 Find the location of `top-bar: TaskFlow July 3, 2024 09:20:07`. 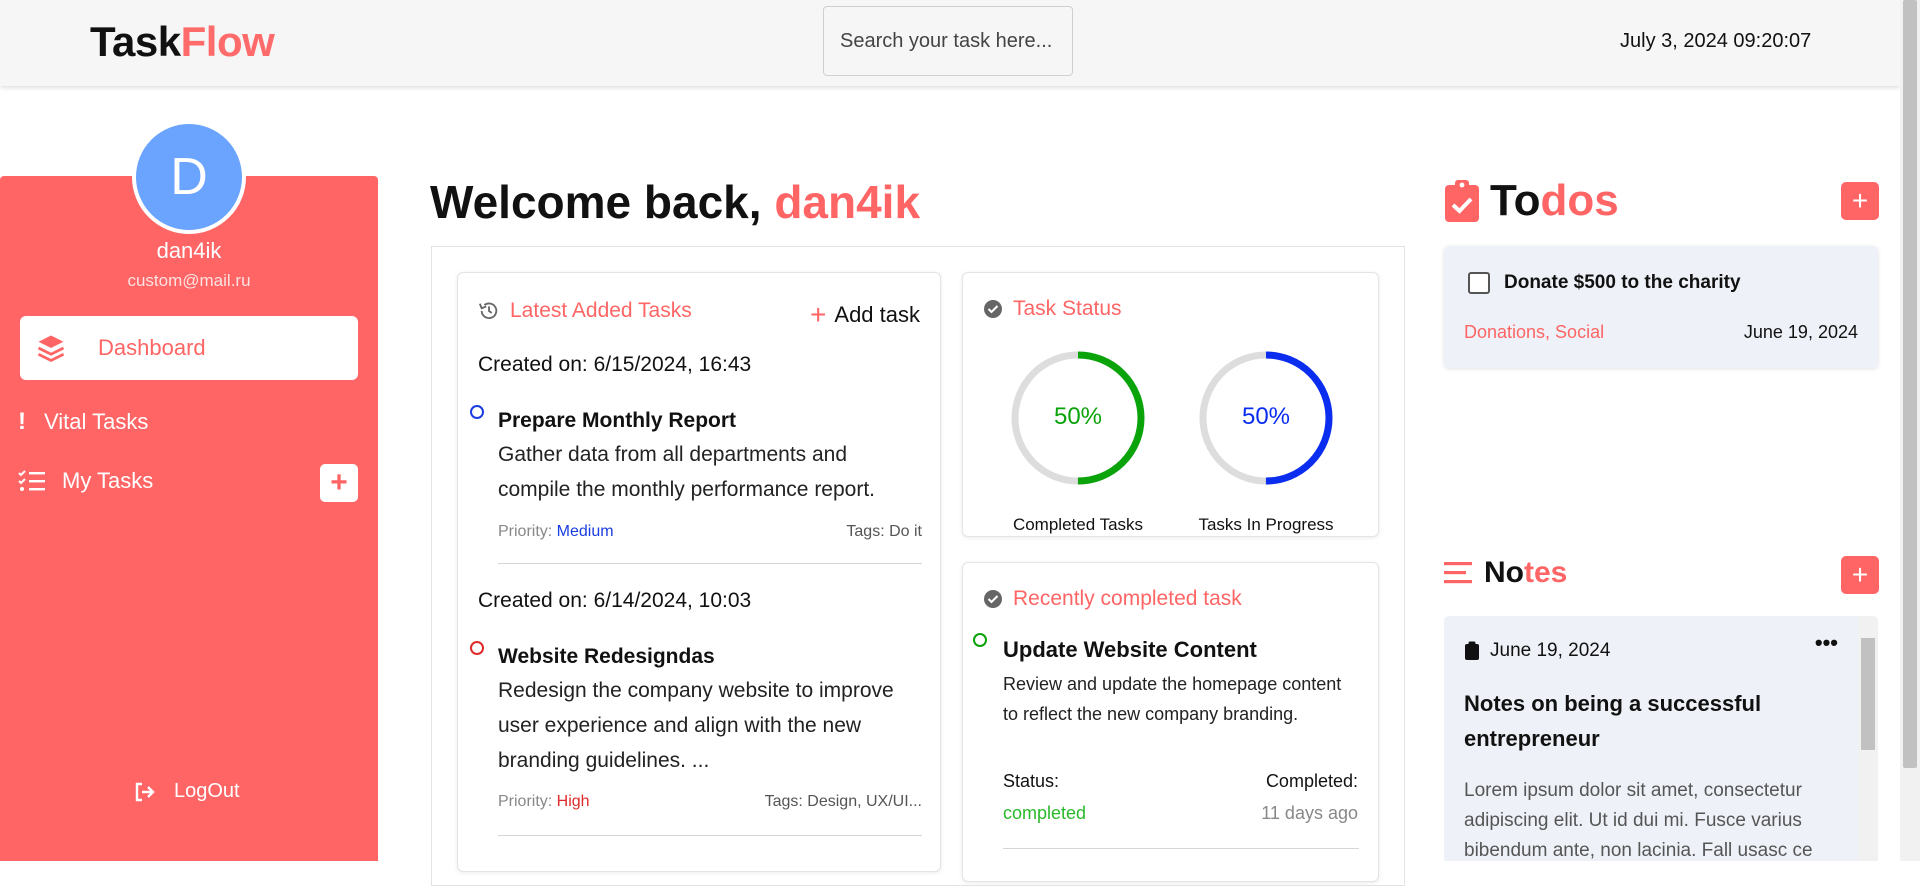

top-bar: TaskFlow July 3, 2024 09:20:07 is located at coordinates (950, 43).